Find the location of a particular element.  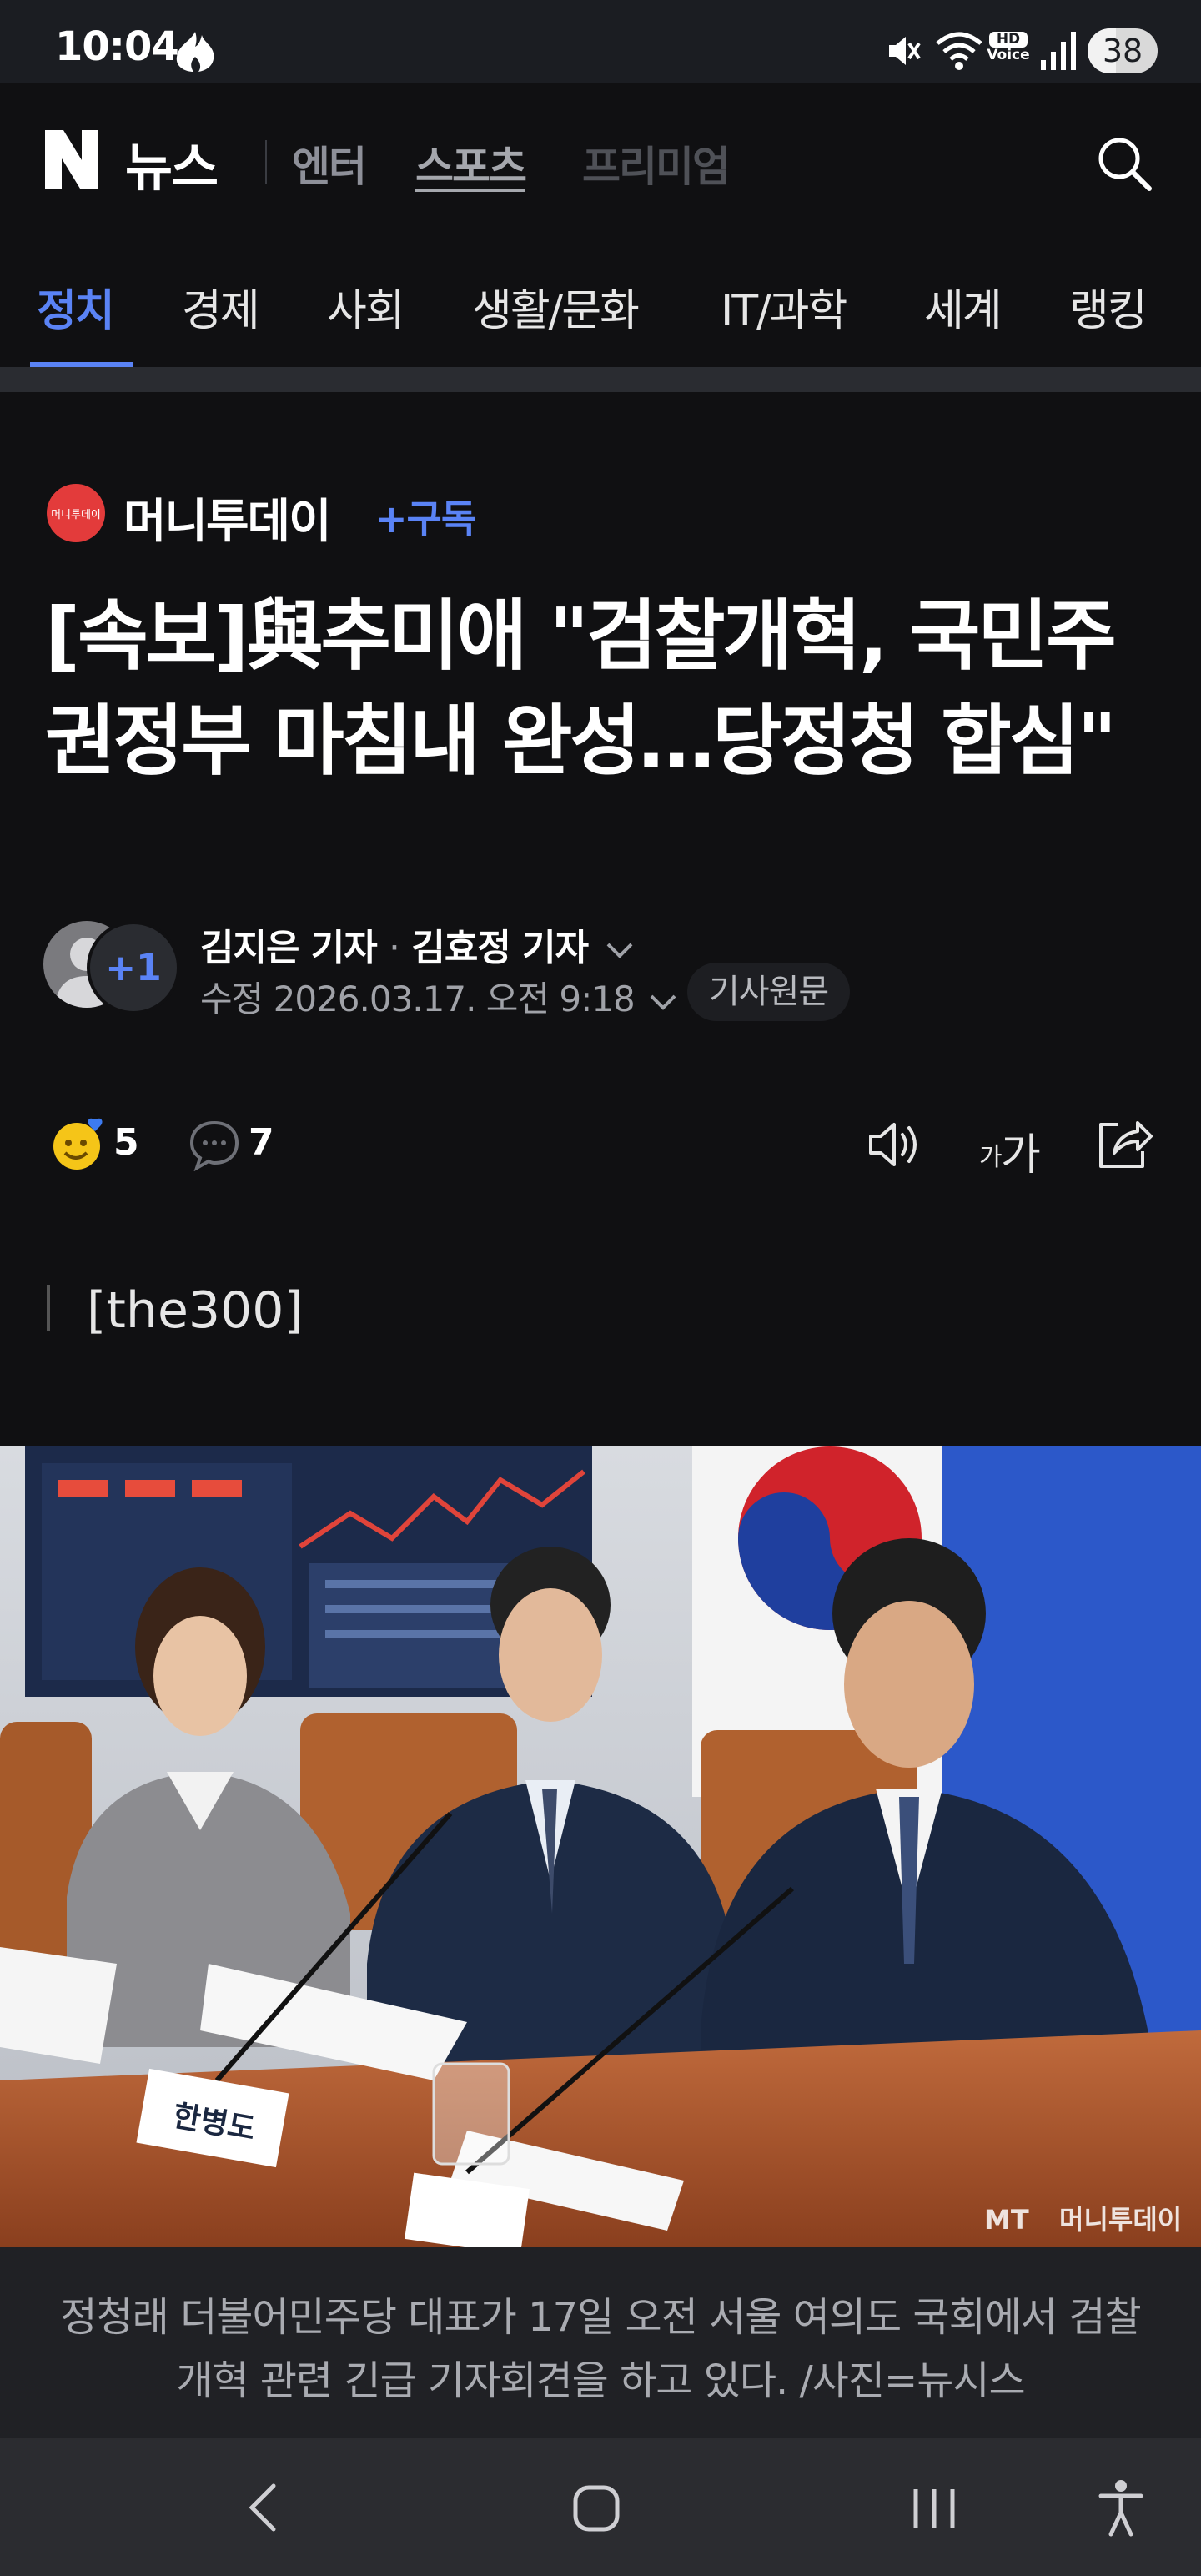

reporter-1: 김지은 기자 is located at coordinates (289, 948).